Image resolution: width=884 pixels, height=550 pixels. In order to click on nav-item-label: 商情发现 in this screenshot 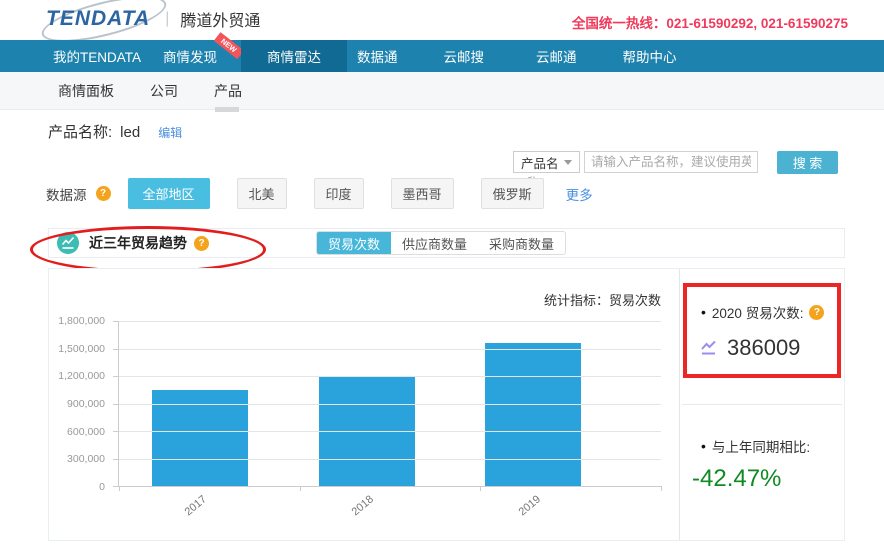, I will do `click(190, 57)`.